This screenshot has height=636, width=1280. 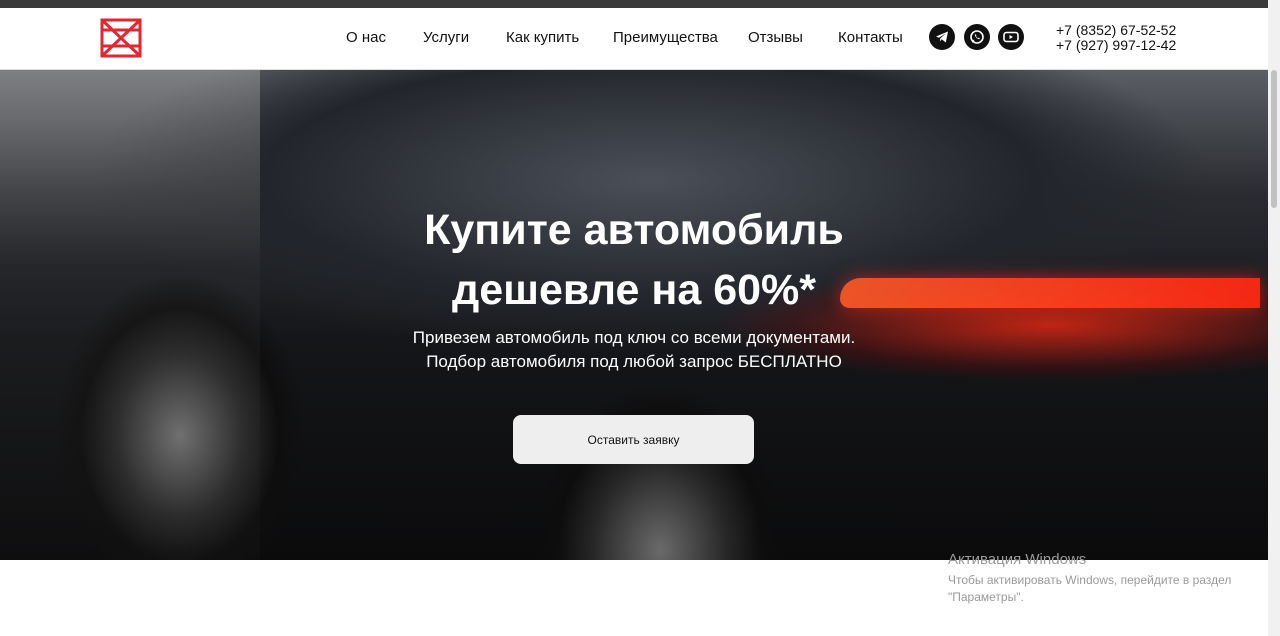 I want to click on hero-title-line-1: Купите автомобиль, so click(x=634, y=230).